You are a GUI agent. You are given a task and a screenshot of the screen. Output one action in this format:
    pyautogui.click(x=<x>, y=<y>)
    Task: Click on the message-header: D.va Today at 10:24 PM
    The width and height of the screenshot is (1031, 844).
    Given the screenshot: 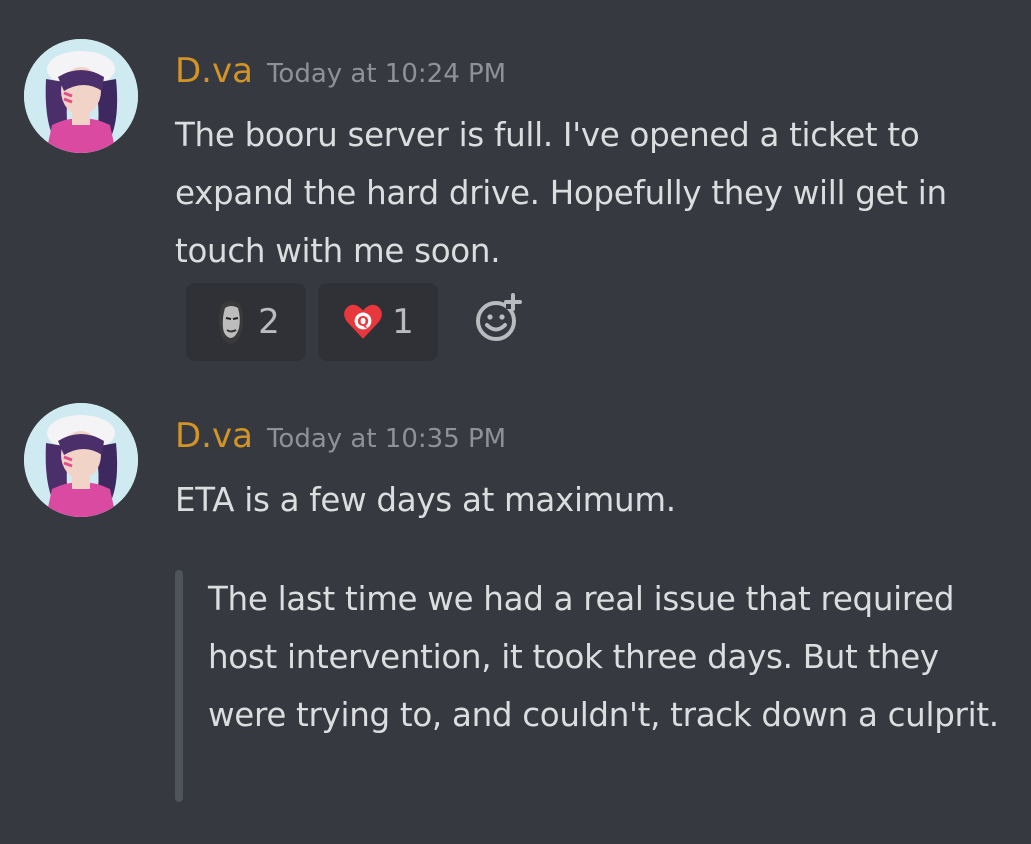 What is the action you would take?
    pyautogui.click(x=340, y=71)
    